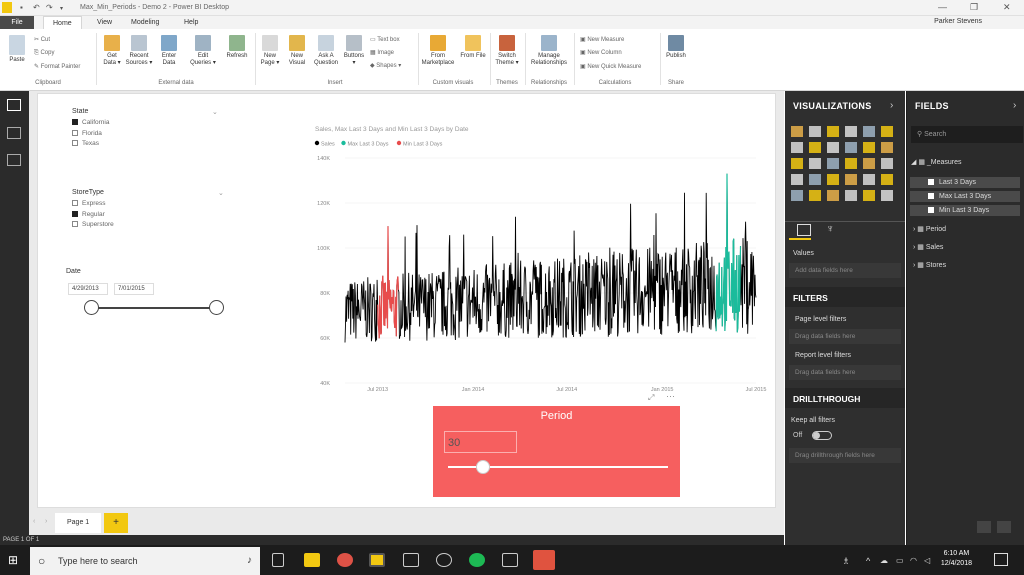 The width and height of the screenshot is (1024, 575). What do you see at coordinates (473, 47) in the screenshot?
I see `from-file-button: From File` at bounding box center [473, 47].